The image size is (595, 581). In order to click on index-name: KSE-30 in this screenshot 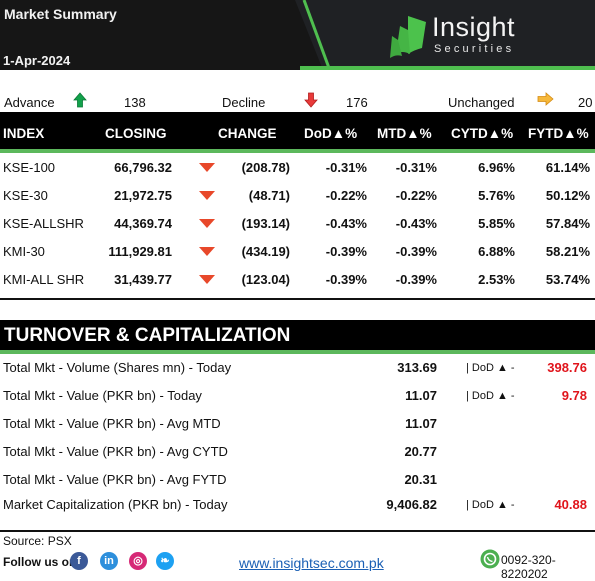, I will do `click(25, 195)`.